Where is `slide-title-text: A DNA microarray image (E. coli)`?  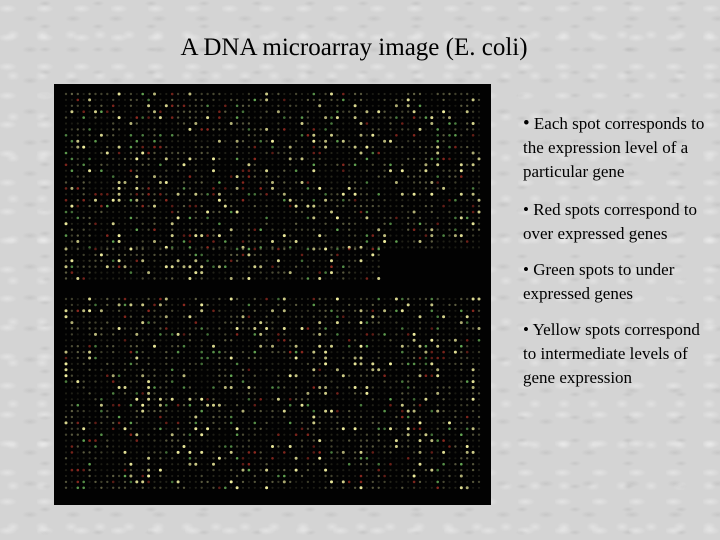 slide-title-text: A DNA microarray image (E. coli) is located at coordinates (354, 47).